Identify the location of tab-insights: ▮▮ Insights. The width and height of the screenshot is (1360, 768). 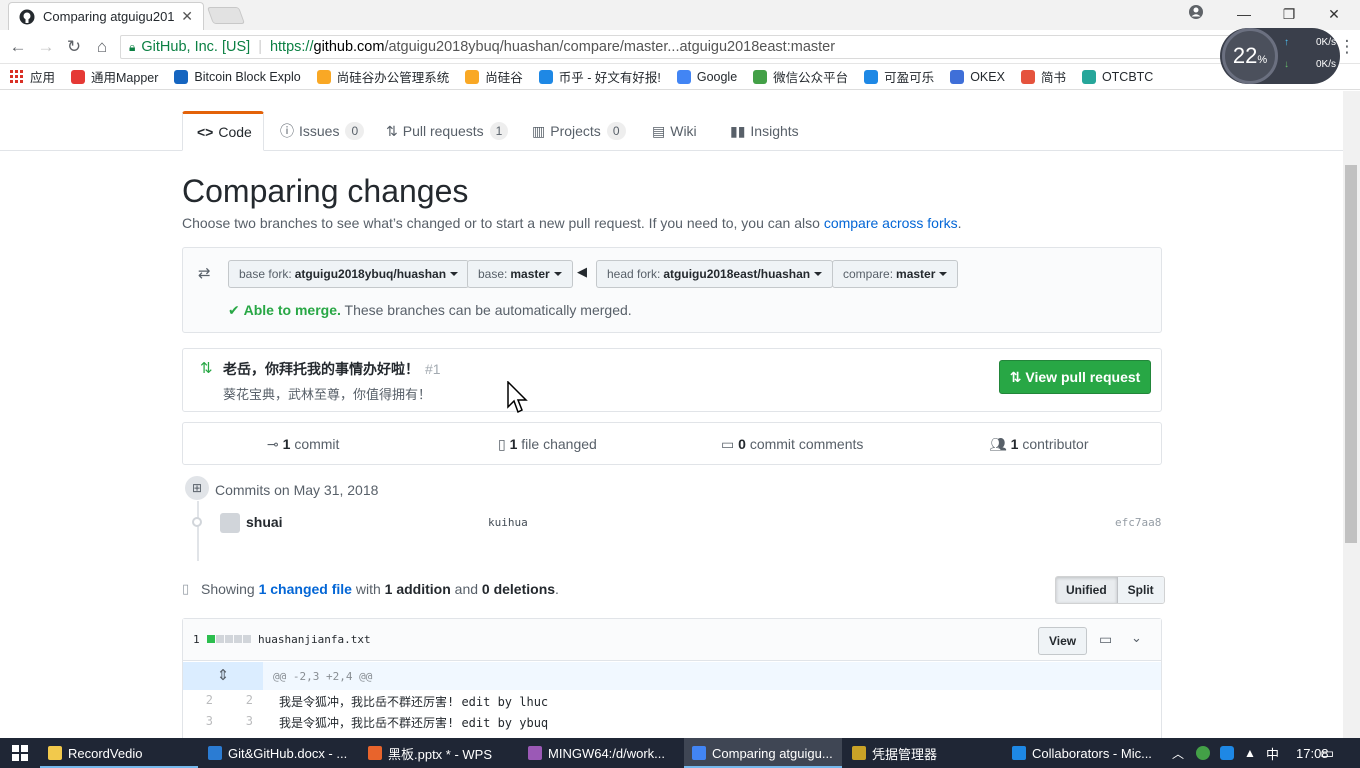
(764, 131).